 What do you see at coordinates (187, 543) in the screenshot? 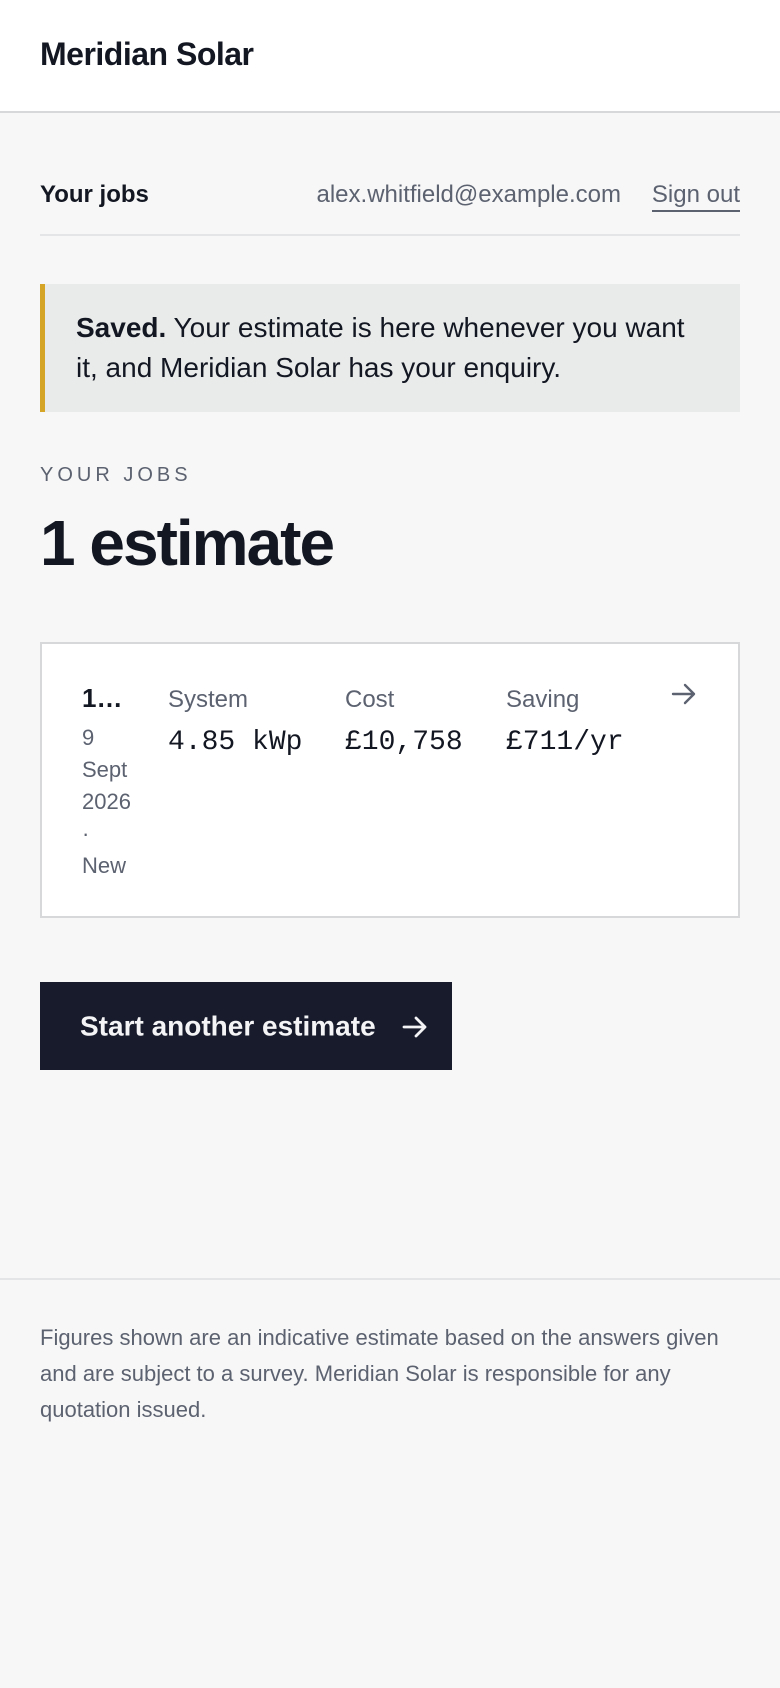
I see `jobs-count-title: 1 estimate` at bounding box center [187, 543].